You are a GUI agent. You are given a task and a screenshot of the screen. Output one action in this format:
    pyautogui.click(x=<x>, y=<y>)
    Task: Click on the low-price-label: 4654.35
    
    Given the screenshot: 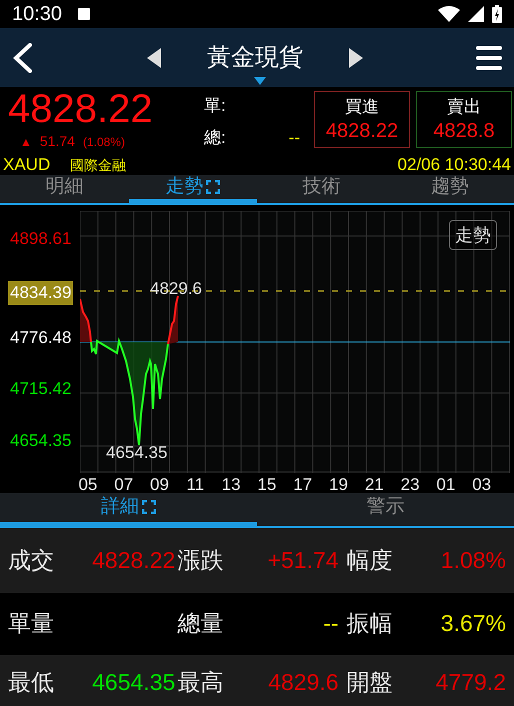 What is the action you would take?
    pyautogui.click(x=137, y=453)
    